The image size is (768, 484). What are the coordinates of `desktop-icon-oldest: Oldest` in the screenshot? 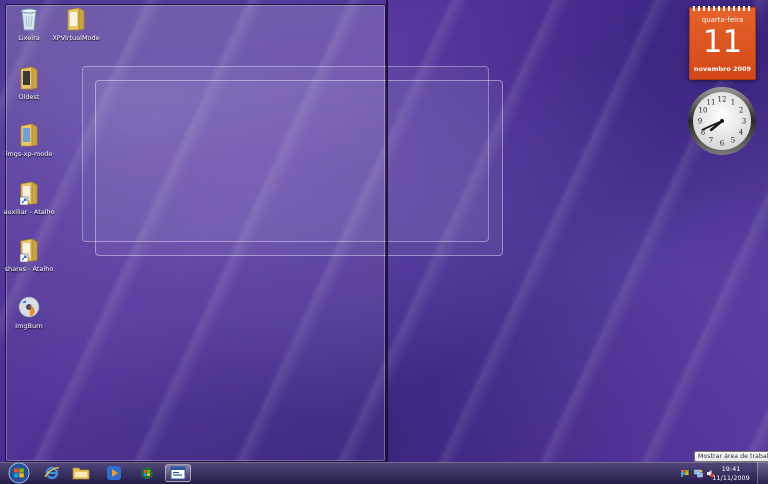 It's located at (29, 83).